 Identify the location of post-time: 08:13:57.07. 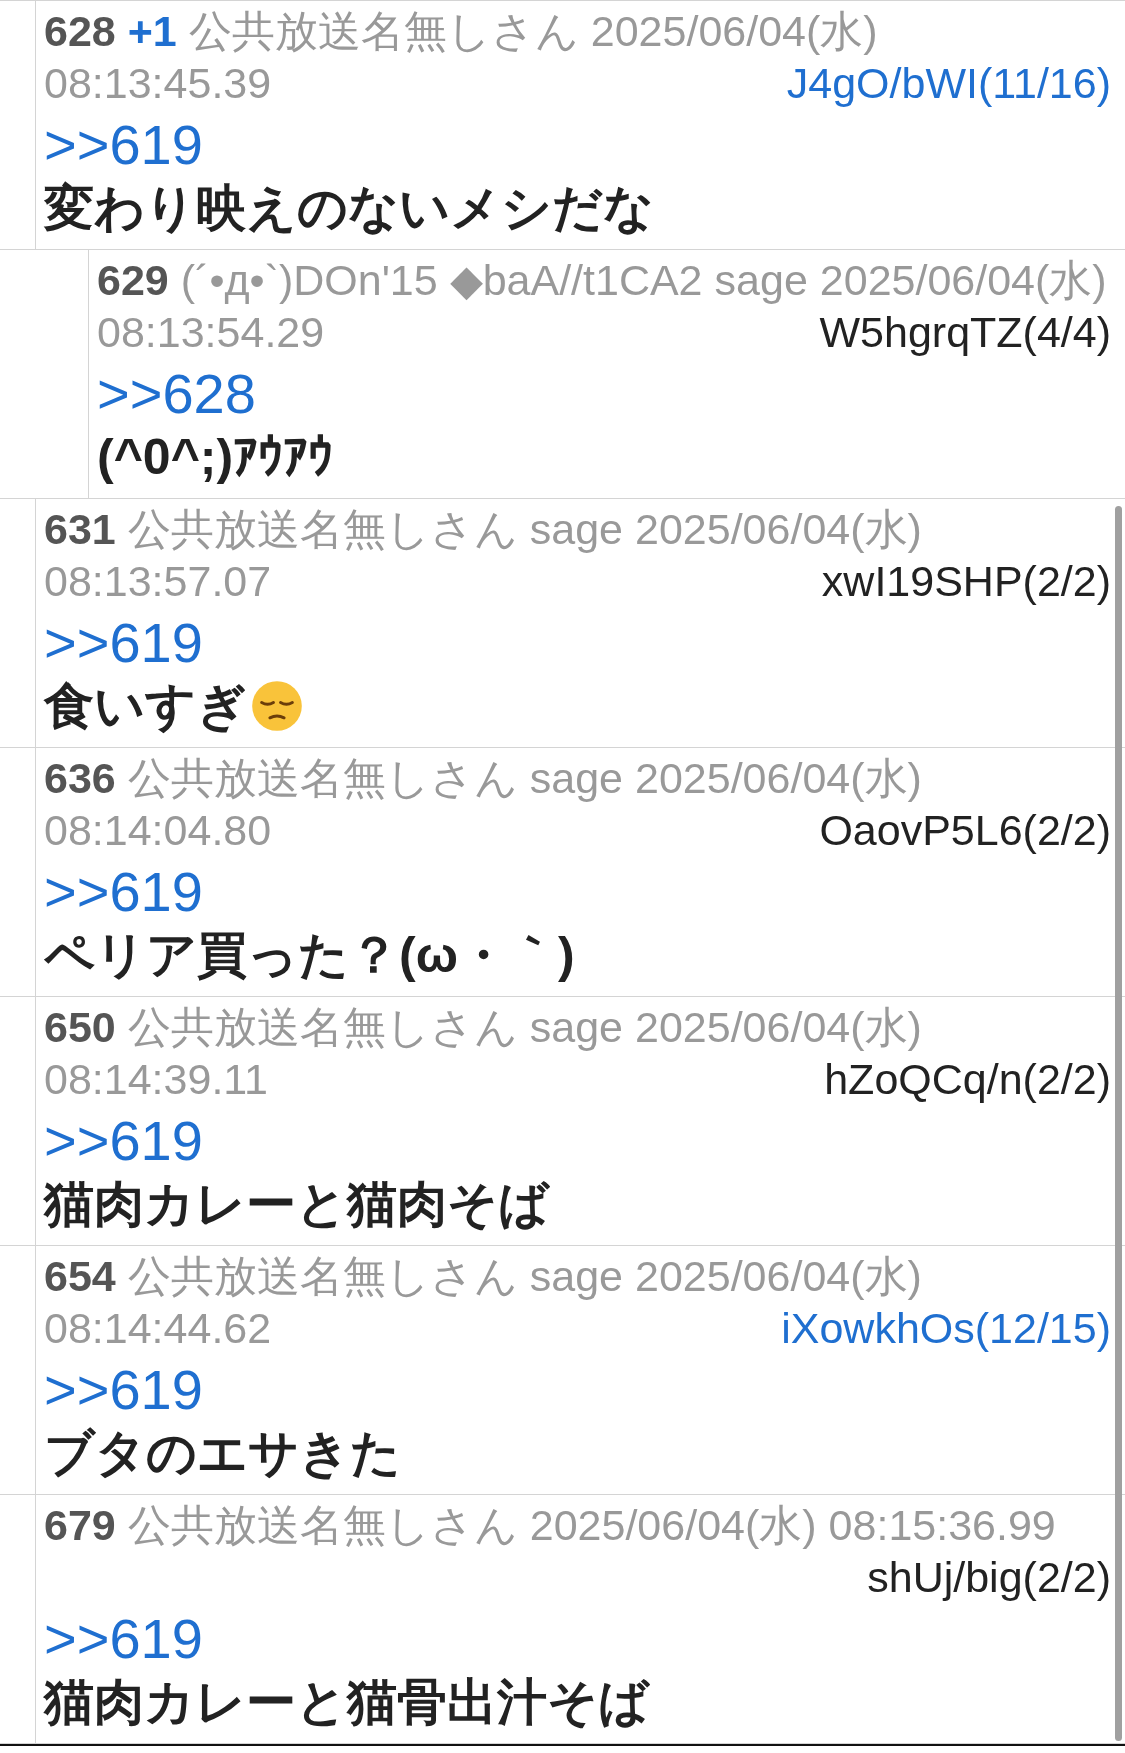
(158, 581).